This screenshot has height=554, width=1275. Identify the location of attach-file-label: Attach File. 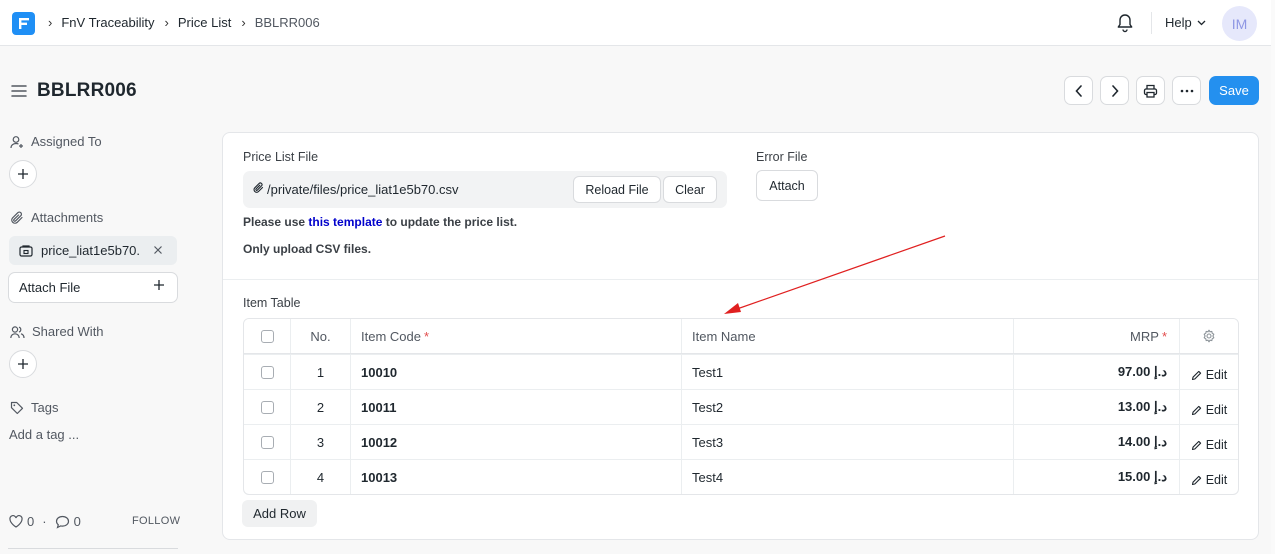
(50, 287).